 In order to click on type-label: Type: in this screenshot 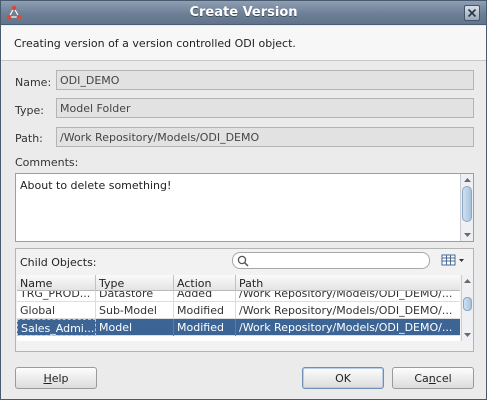, I will do `click(29, 110)`.